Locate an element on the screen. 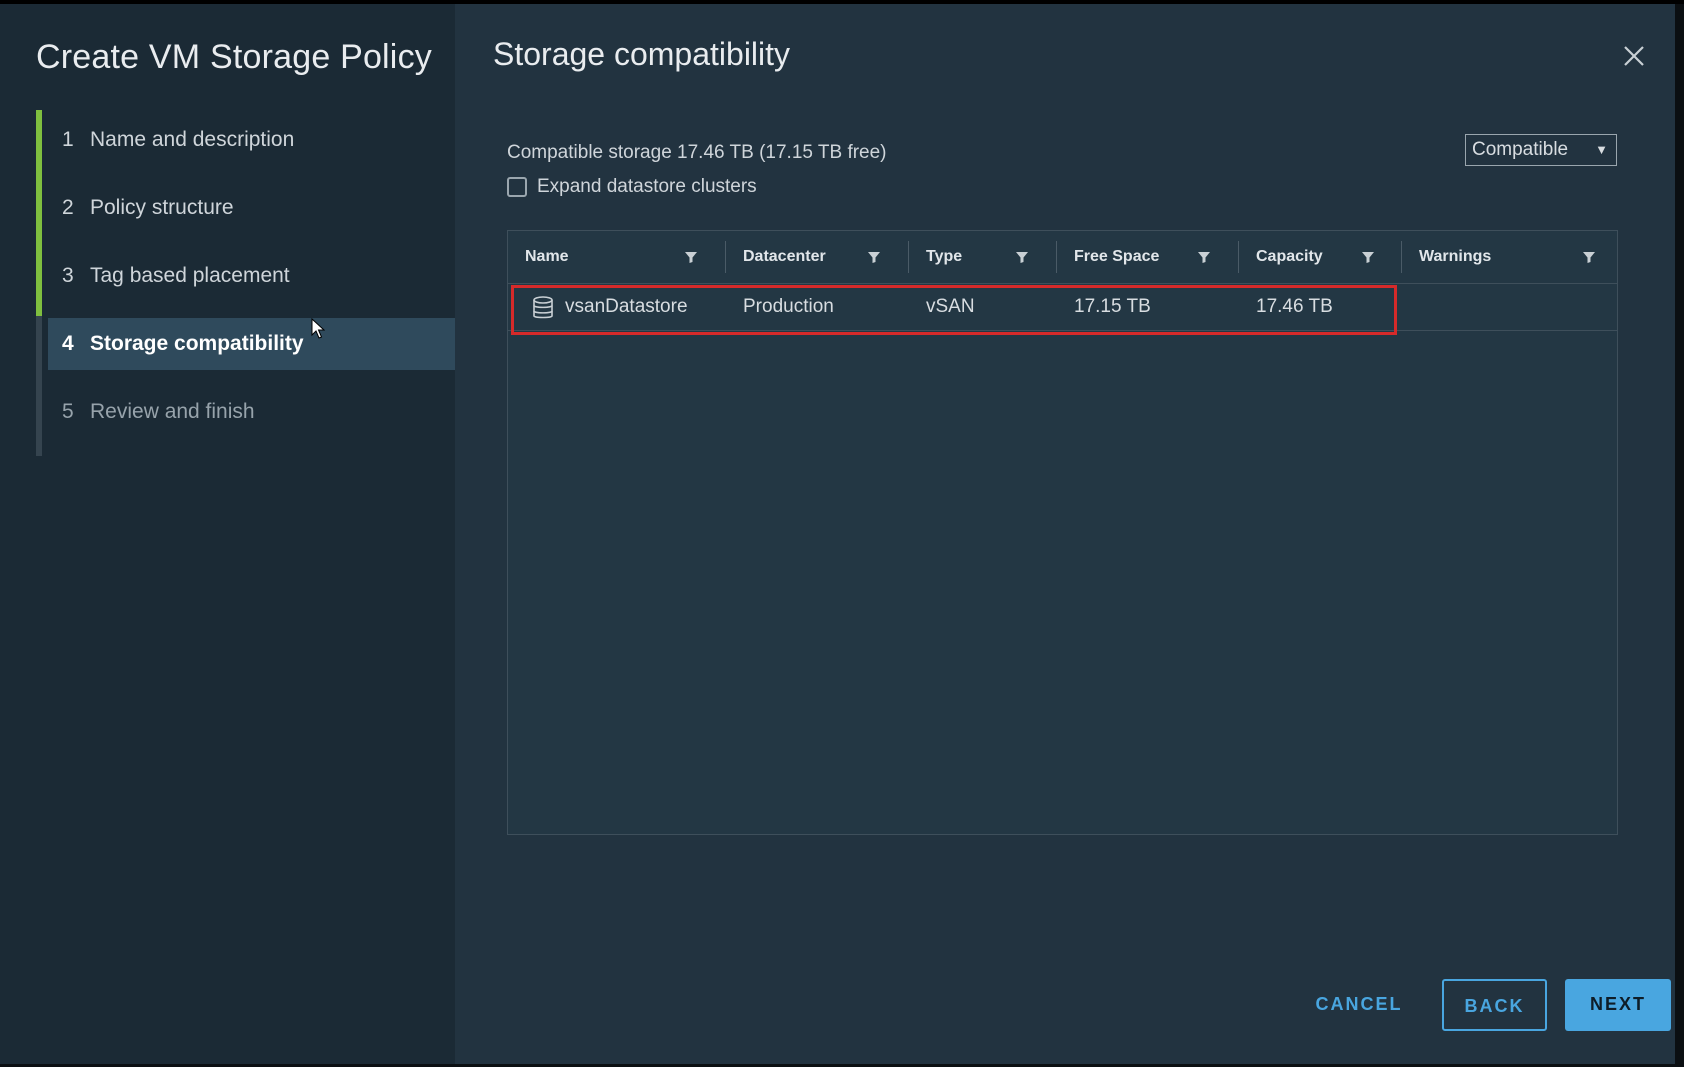 The width and height of the screenshot is (1684, 1067). column-header-datacenter: Datacenter is located at coordinates (817, 257).